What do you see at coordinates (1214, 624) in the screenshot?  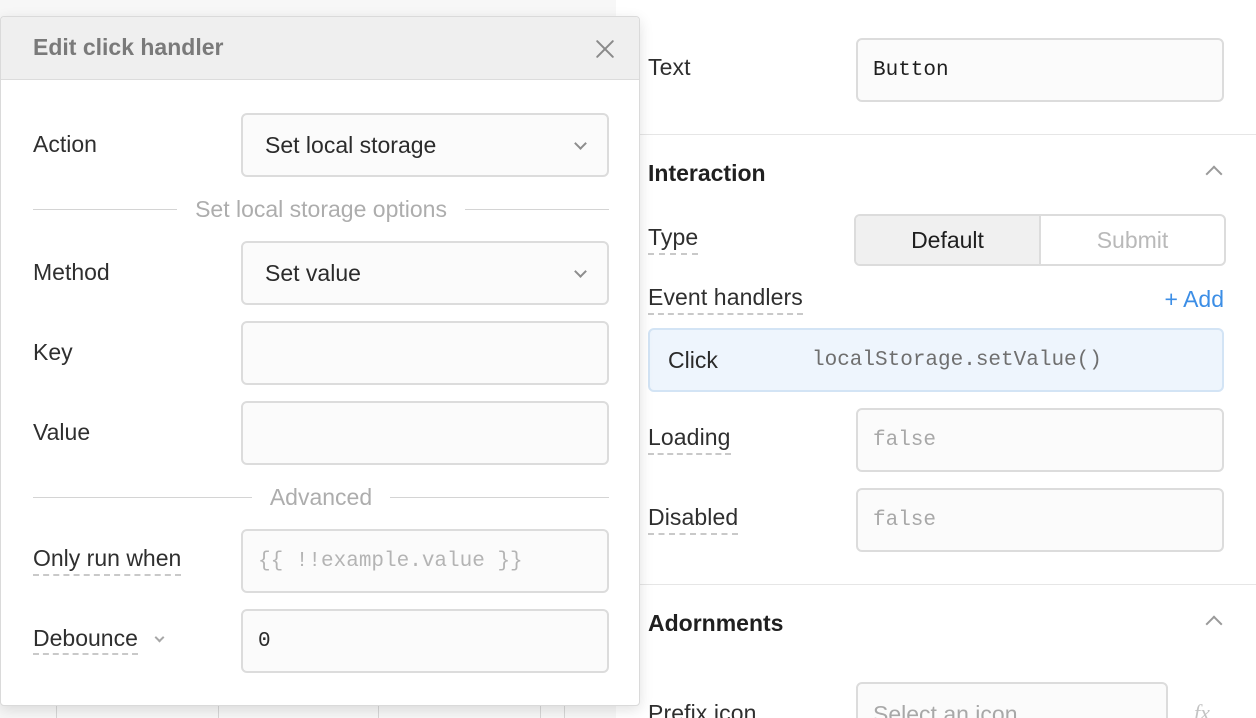 I see `collapse-adornments-icon` at bounding box center [1214, 624].